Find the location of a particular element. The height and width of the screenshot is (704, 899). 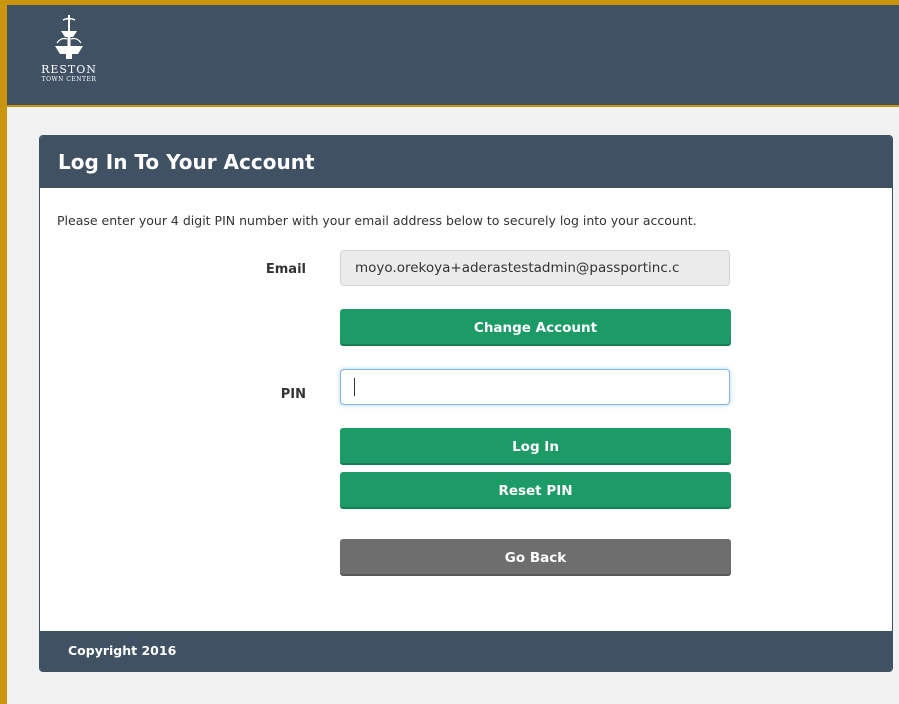

pin-label: PIN is located at coordinates (293, 394).